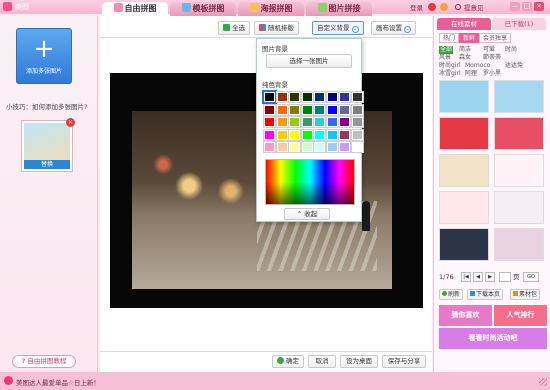  What do you see at coordinates (520, 315) in the screenshot?
I see `popular-ranking-banner: 人气排行` at bounding box center [520, 315].